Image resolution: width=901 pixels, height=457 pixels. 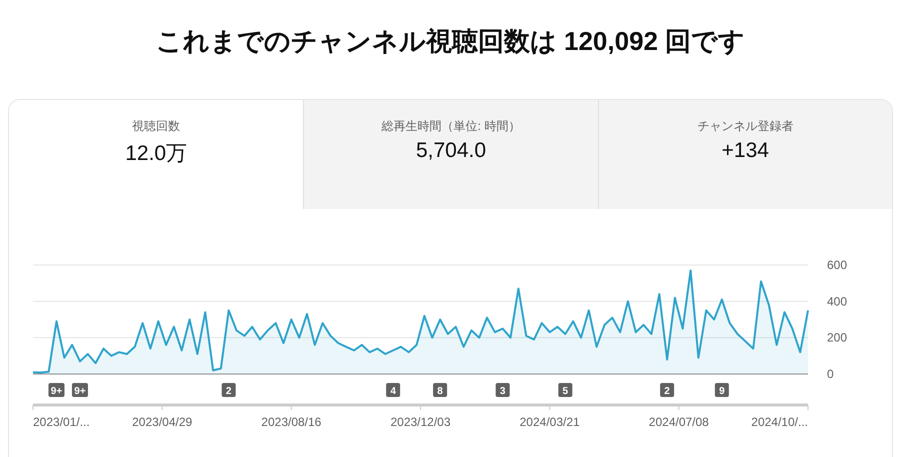 I want to click on metric-tab: チャンネル登録者 +134, so click(x=745, y=154).